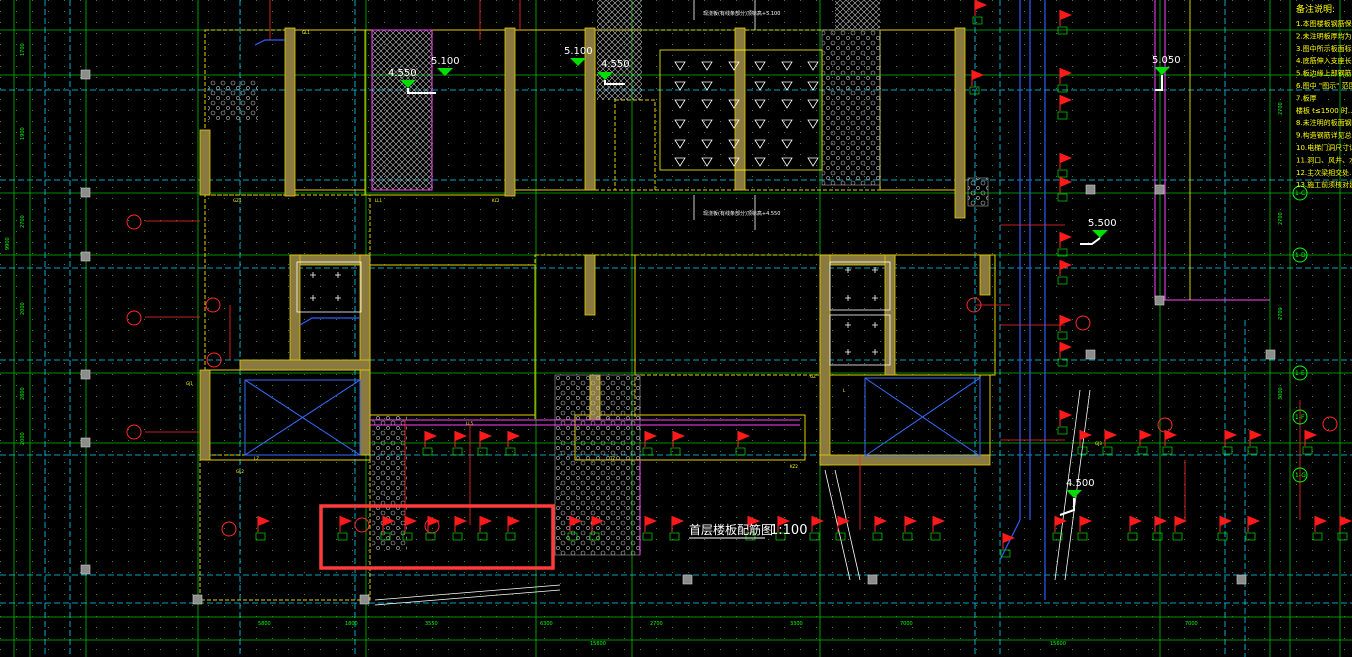 The height and width of the screenshot is (657, 1352). What do you see at coordinates (1324, 60) in the screenshot?
I see `note-line: 4.底筋伸入支座长度详见图集。` at bounding box center [1324, 60].